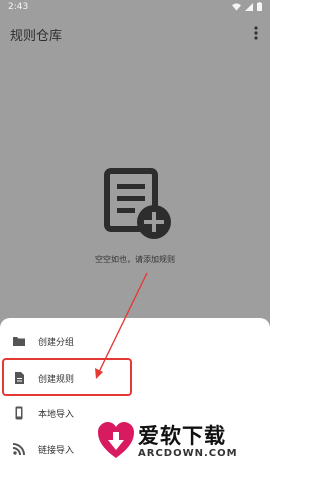 The height and width of the screenshot is (480, 320). I want to click on create-group-label: 创建分组, so click(56, 343).